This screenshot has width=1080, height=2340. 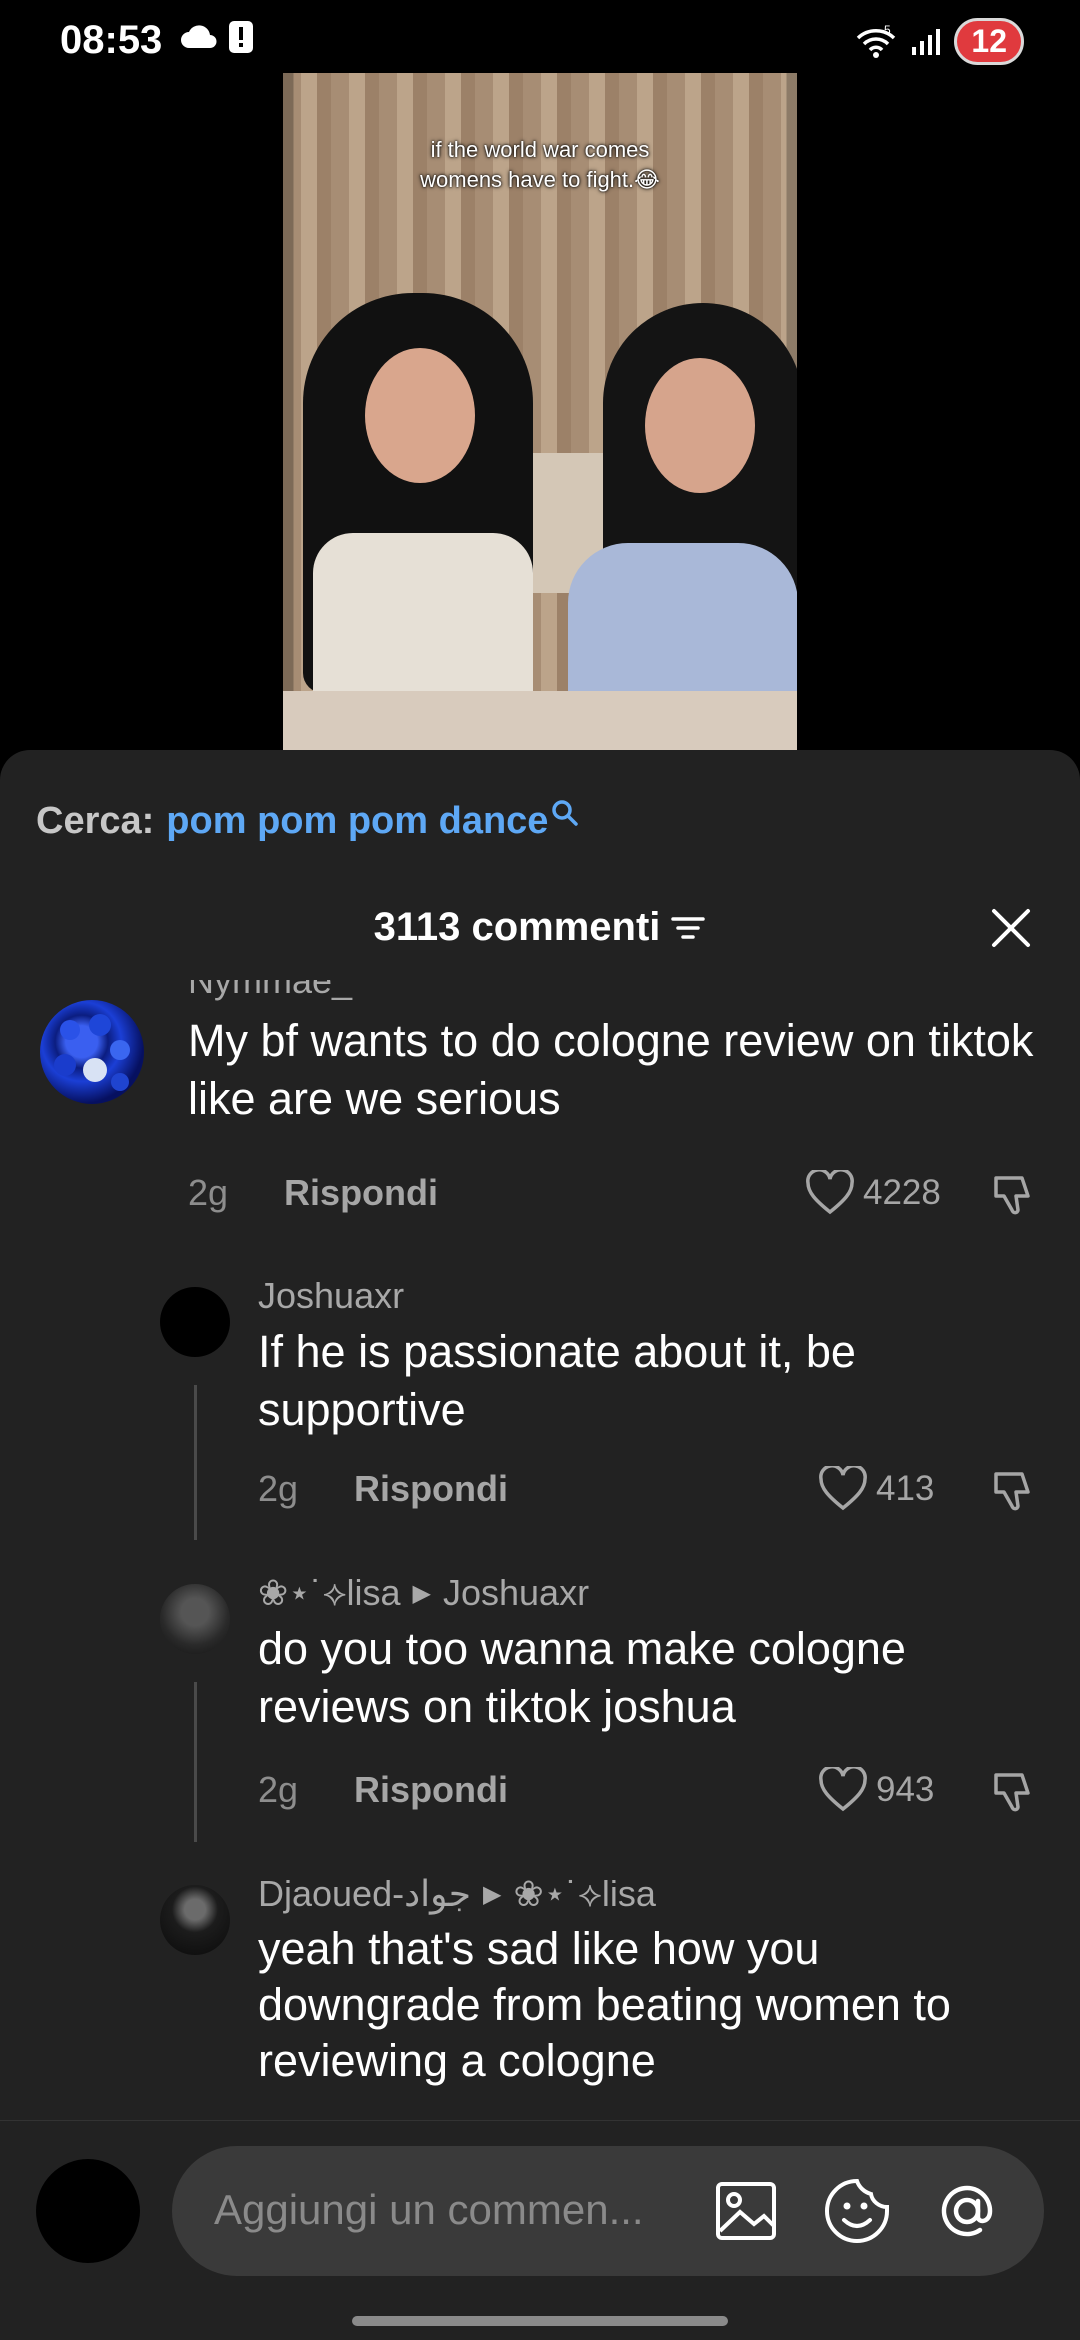 I want to click on avatar-roses-image, so click(x=92, y=1052).